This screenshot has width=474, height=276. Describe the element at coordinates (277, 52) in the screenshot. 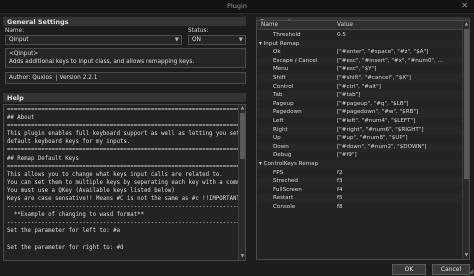

I see `parameter-name: Ok` at that location.